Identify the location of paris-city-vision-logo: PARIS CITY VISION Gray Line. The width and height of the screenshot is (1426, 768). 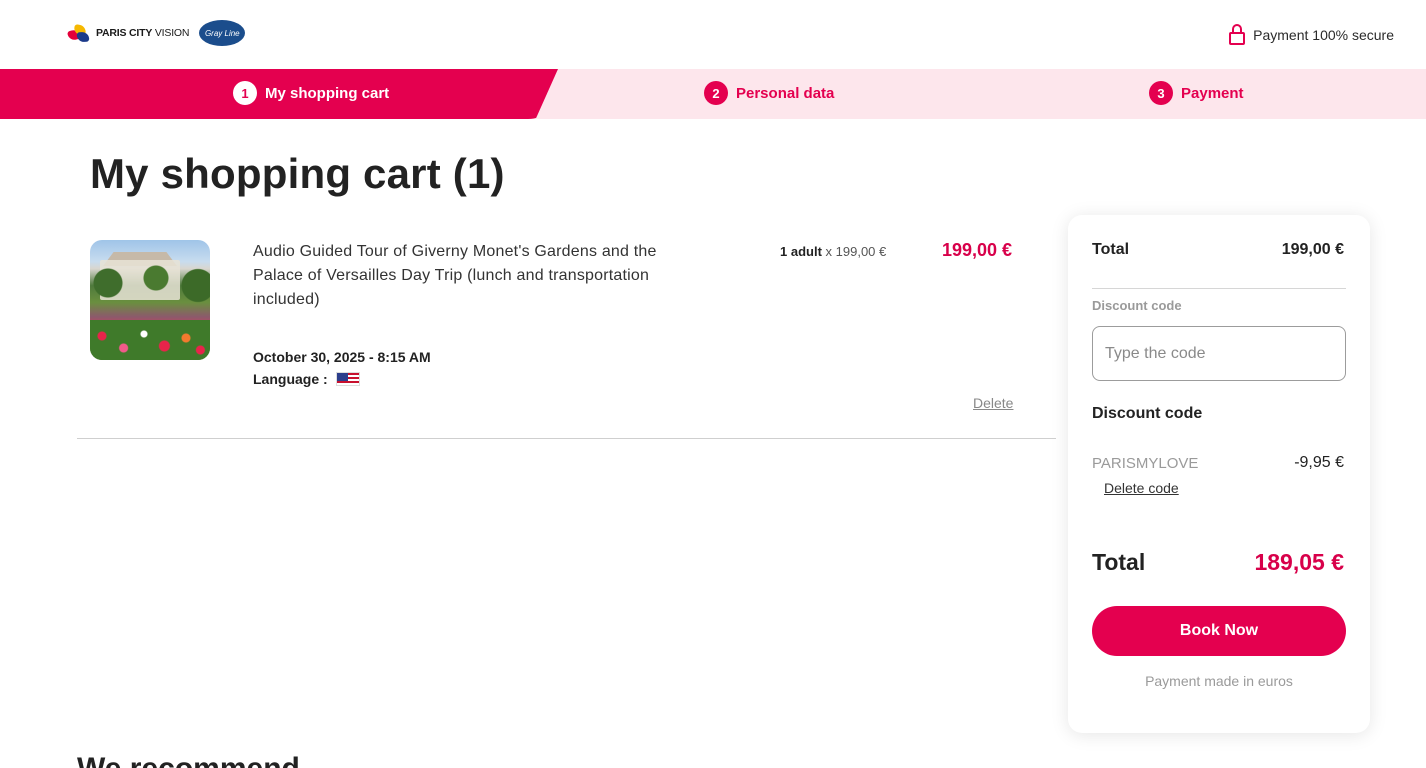
(156, 33).